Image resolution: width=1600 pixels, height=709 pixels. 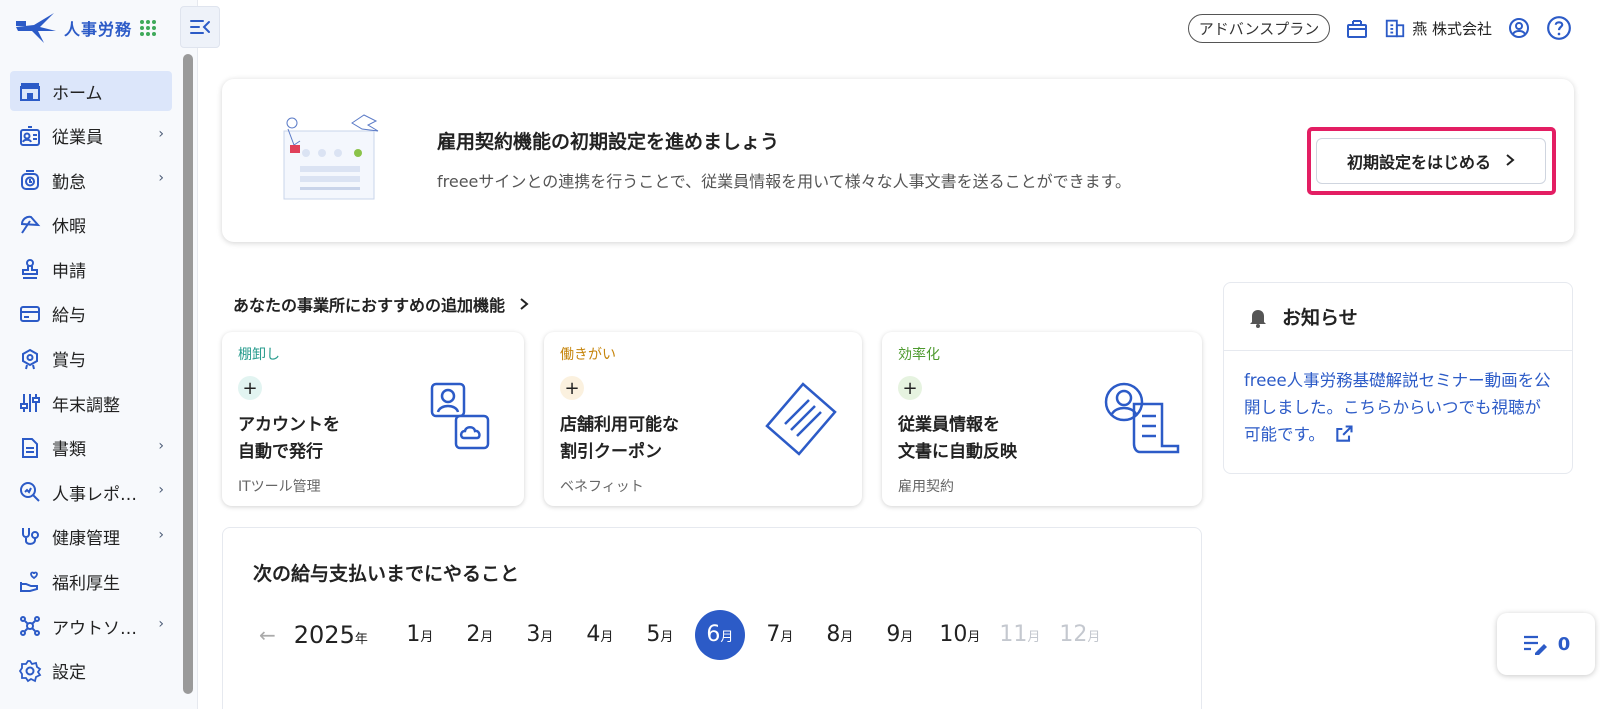 What do you see at coordinates (1559, 28) in the screenshot?
I see `help-icon` at bounding box center [1559, 28].